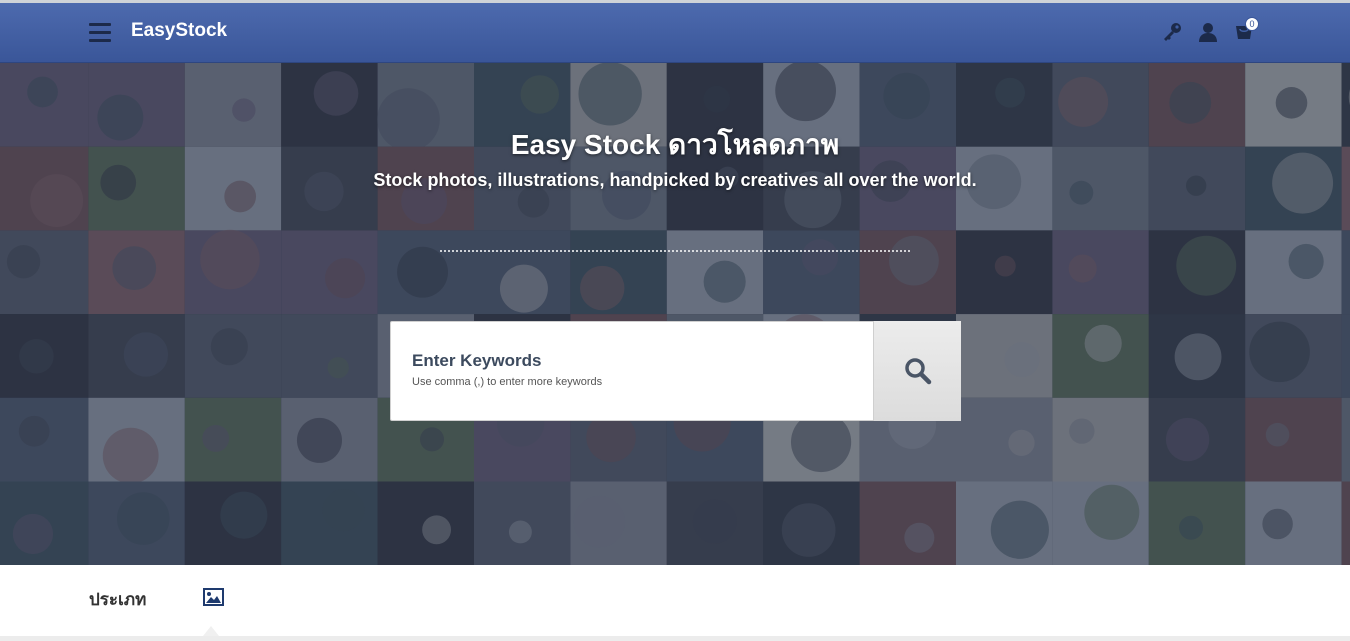 This screenshot has width=1350, height=641. What do you see at coordinates (675, 251) in the screenshot?
I see `hero-divider` at bounding box center [675, 251].